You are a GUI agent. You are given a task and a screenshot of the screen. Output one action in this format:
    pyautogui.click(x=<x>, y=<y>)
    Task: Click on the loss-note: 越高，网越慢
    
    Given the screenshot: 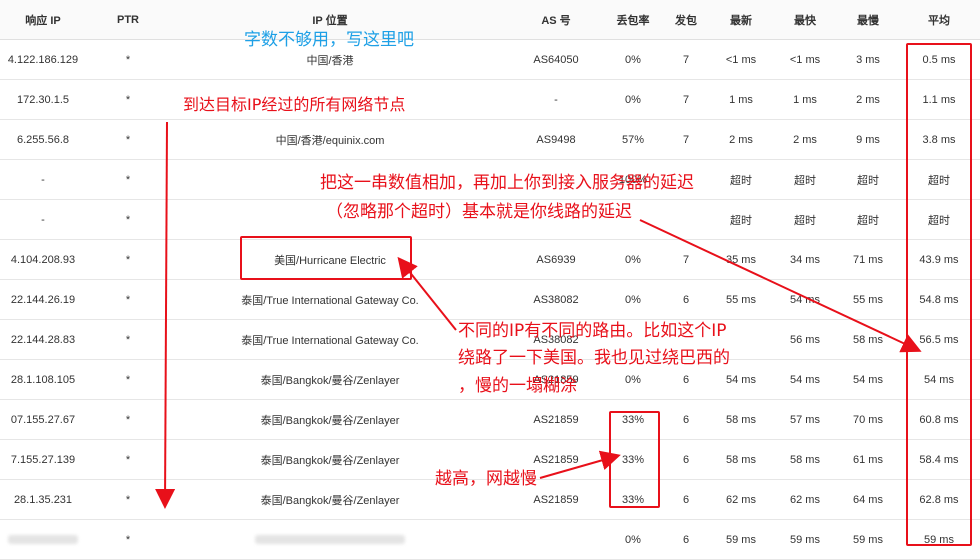 What is the action you would take?
    pyautogui.click(x=486, y=479)
    